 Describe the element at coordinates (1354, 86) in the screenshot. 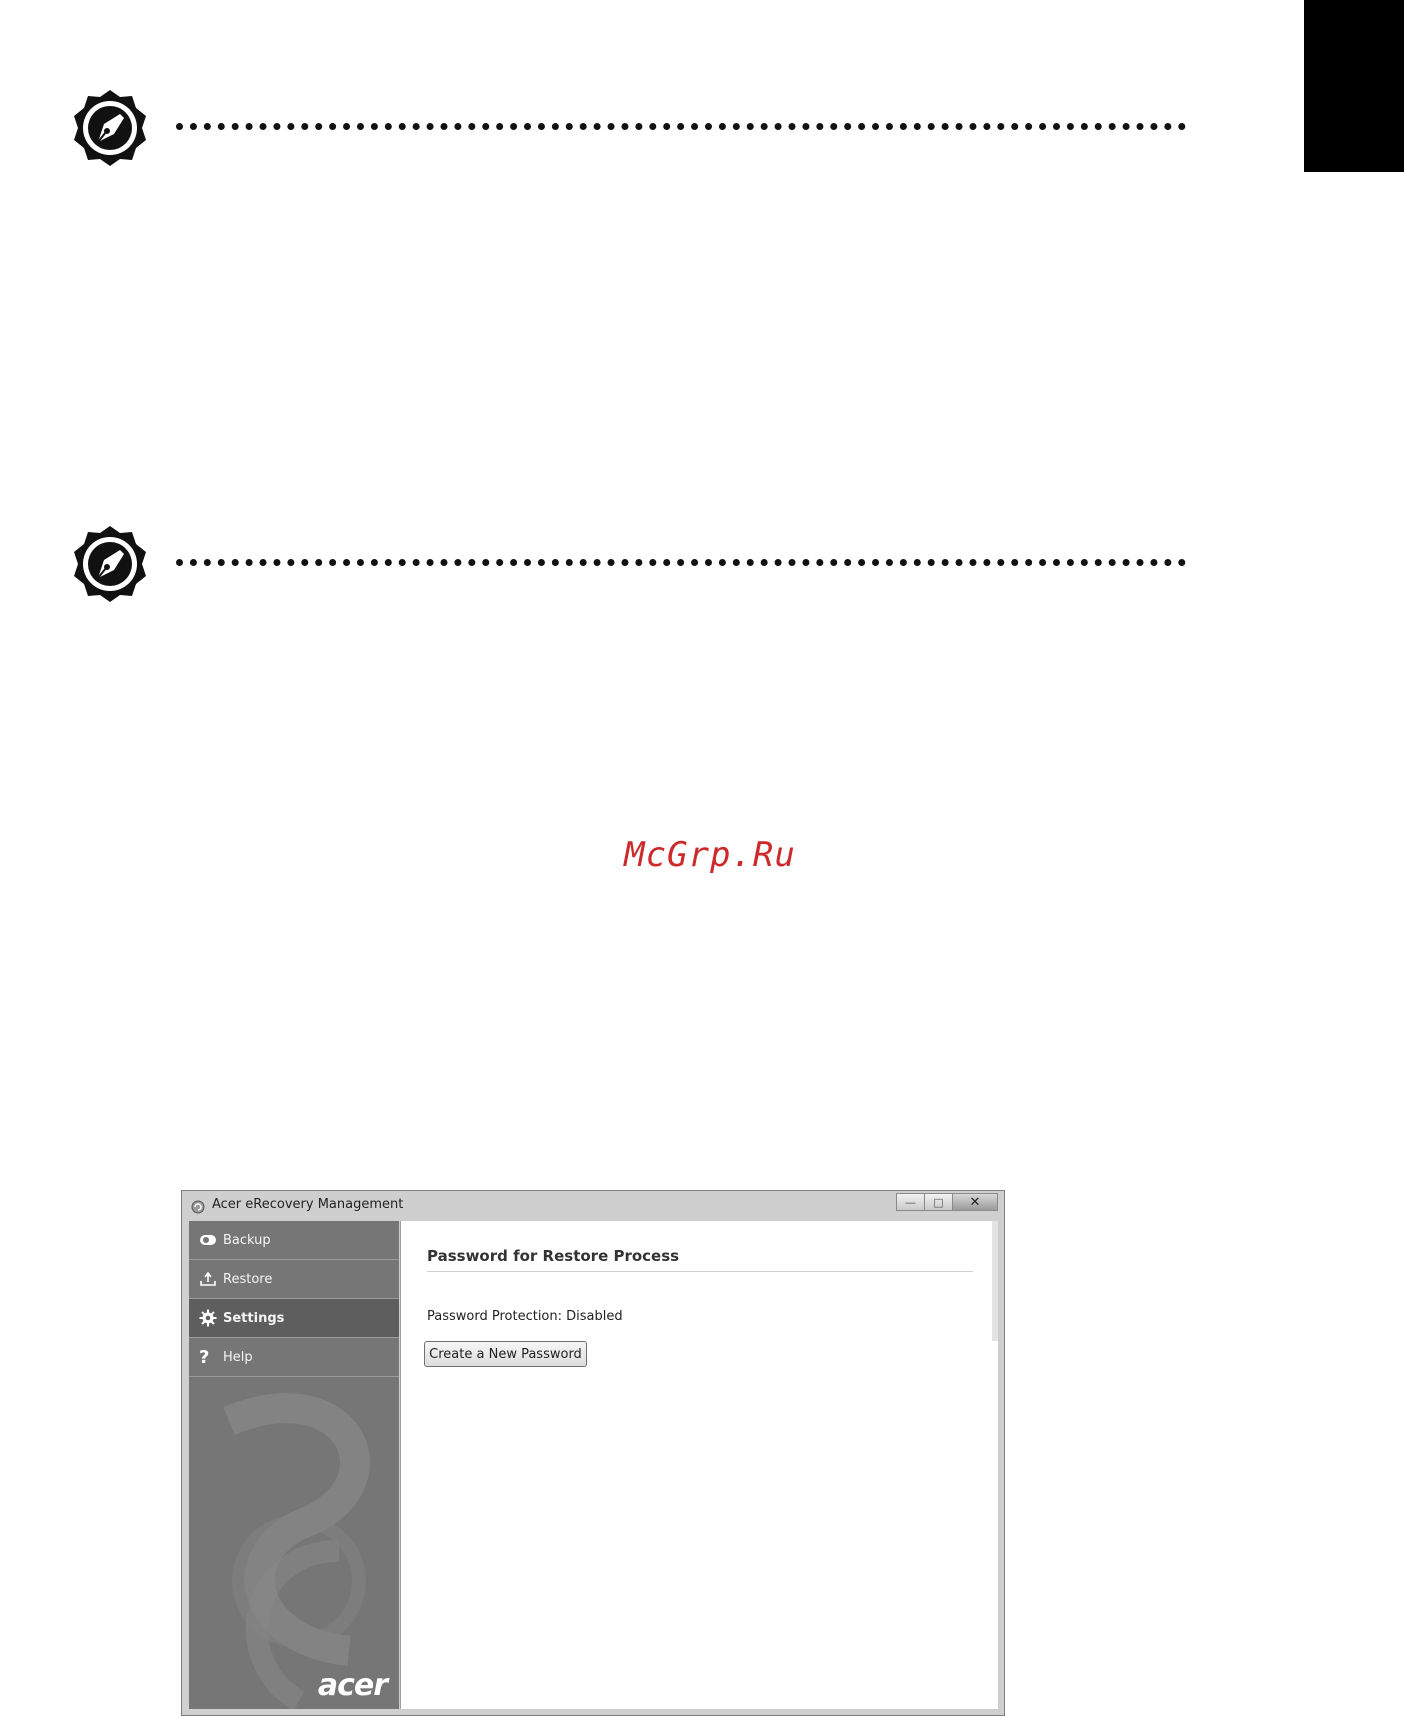

I see `chapter-tab-block` at that location.